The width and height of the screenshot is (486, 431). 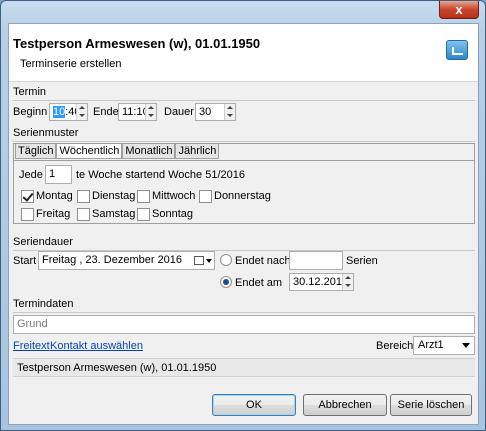 I want to click on close-button: x, so click(x=459, y=10).